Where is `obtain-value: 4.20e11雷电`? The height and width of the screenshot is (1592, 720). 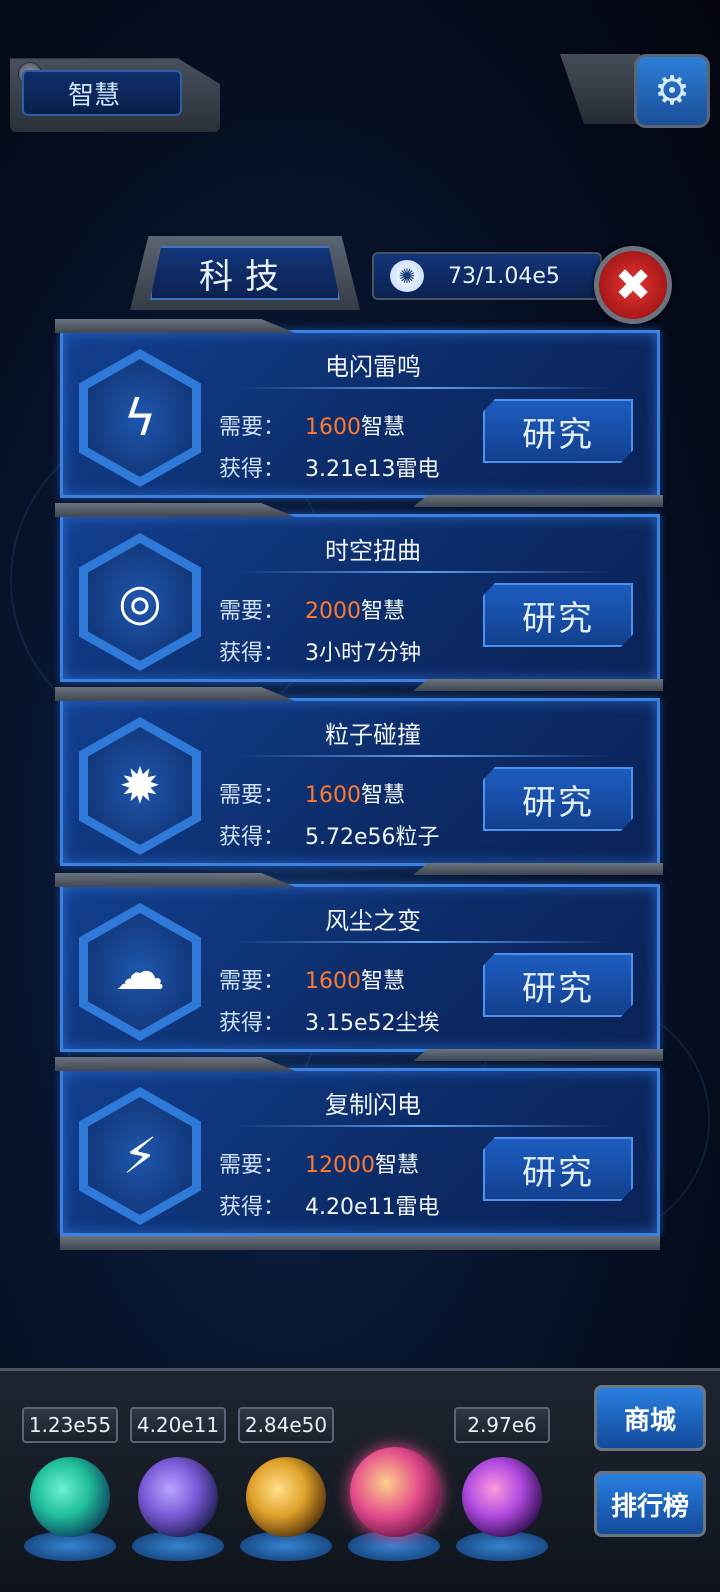 obtain-value: 4.20e11雷电 is located at coordinates (372, 1207).